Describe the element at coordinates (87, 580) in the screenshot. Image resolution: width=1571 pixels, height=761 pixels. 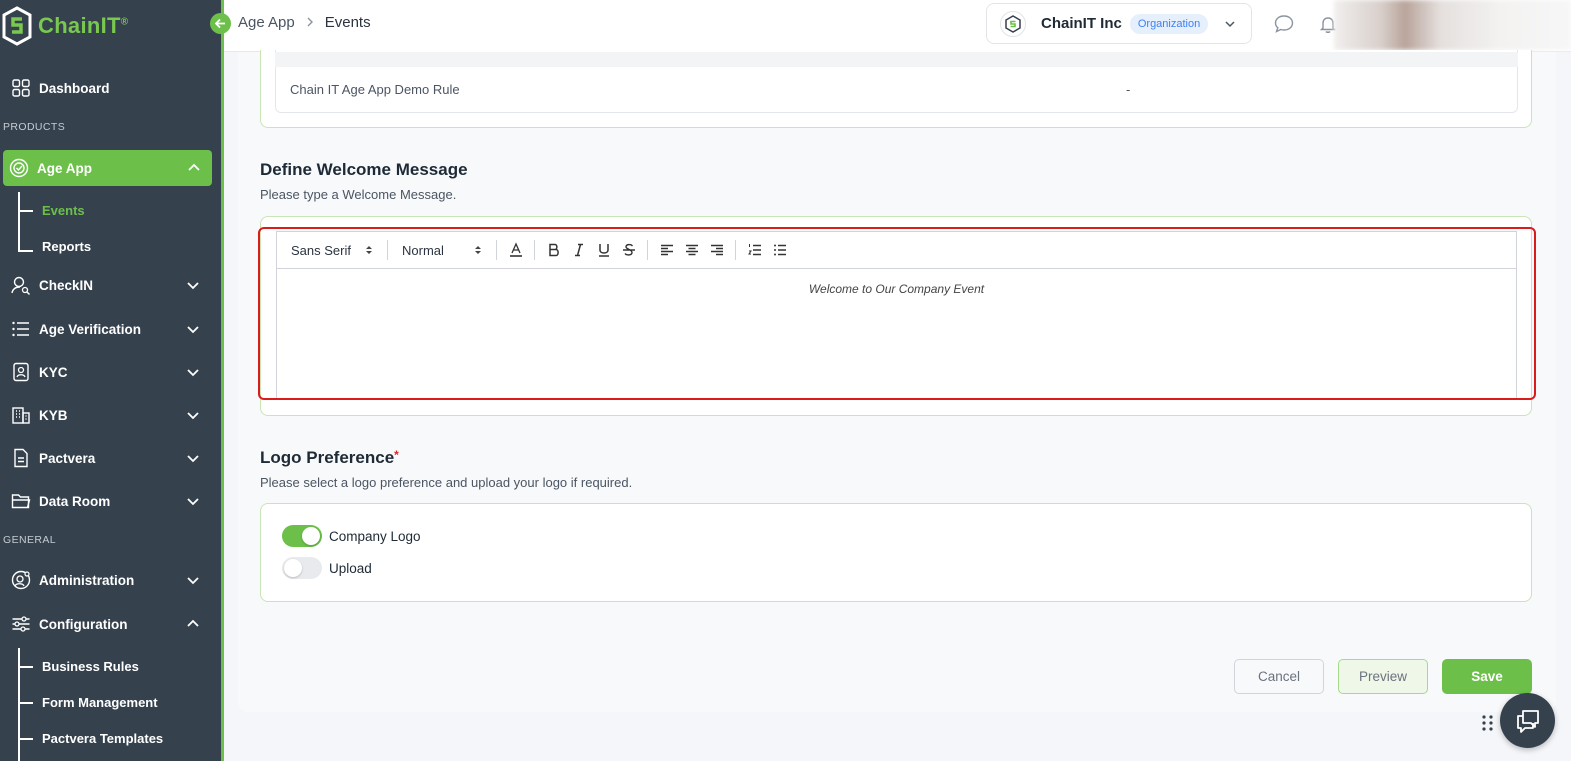
I see `sidebar-item-label: Administration` at that location.